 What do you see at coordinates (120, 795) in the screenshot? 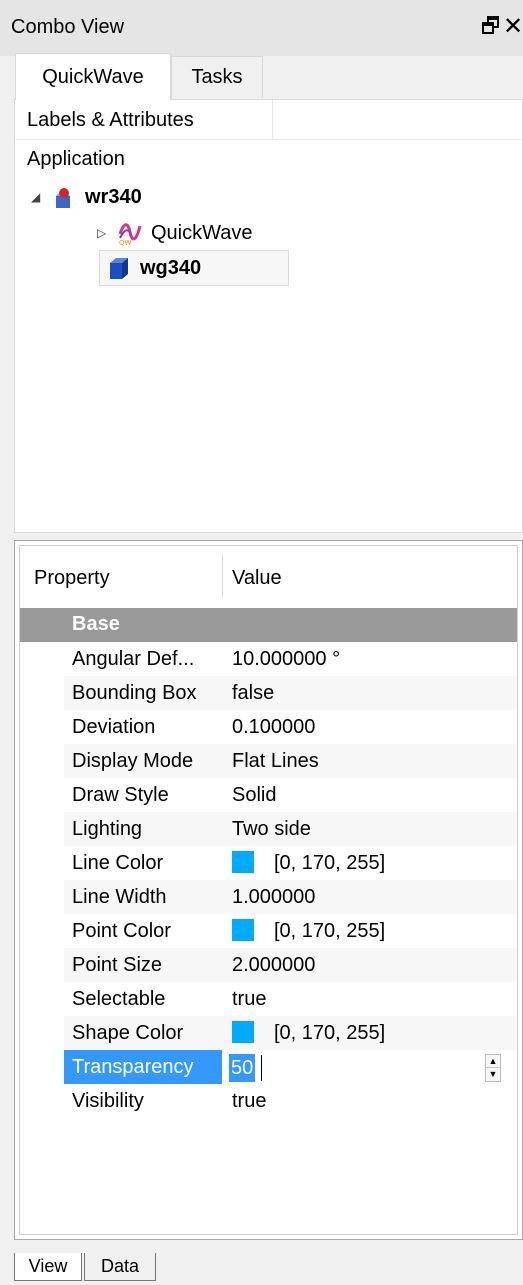
I see `property-name: Draw Style` at bounding box center [120, 795].